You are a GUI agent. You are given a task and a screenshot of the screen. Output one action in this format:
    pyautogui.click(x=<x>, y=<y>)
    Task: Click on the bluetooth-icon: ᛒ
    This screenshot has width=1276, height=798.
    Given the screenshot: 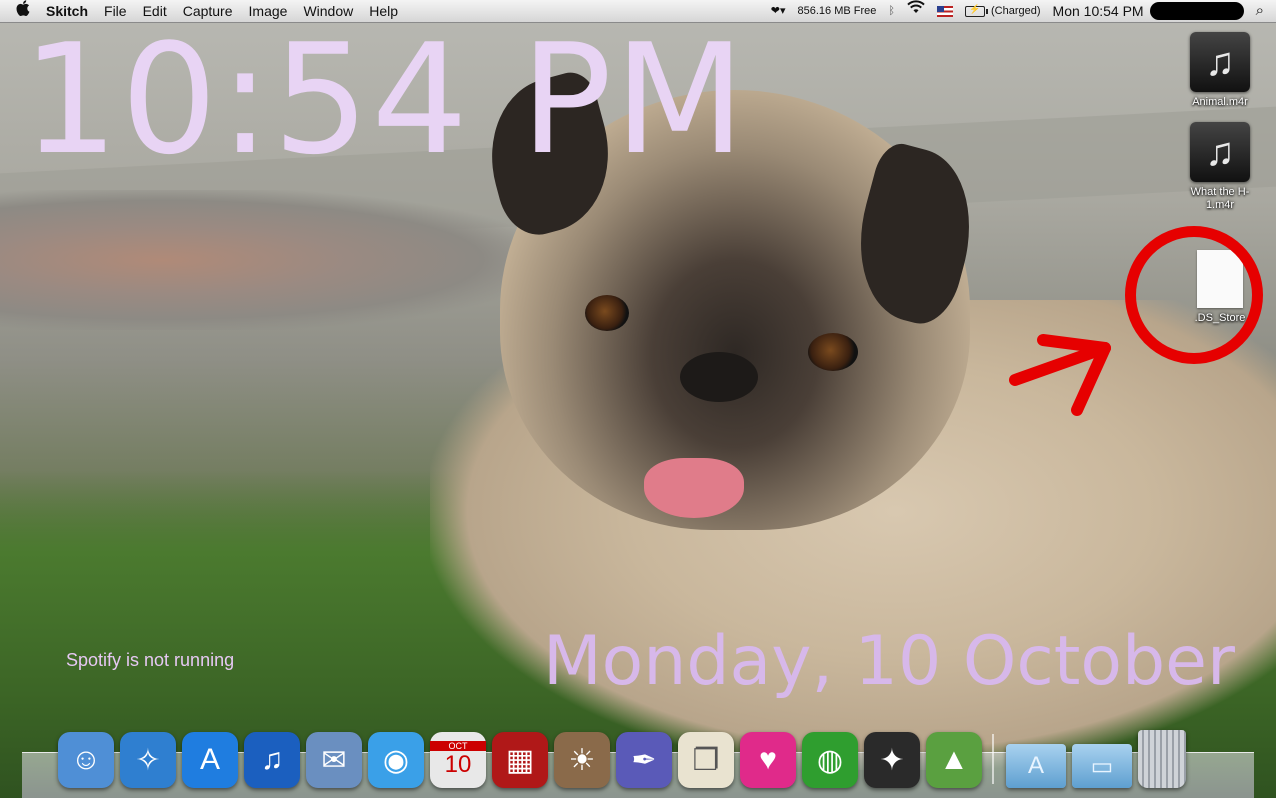 What is the action you would take?
    pyautogui.click(x=891, y=11)
    